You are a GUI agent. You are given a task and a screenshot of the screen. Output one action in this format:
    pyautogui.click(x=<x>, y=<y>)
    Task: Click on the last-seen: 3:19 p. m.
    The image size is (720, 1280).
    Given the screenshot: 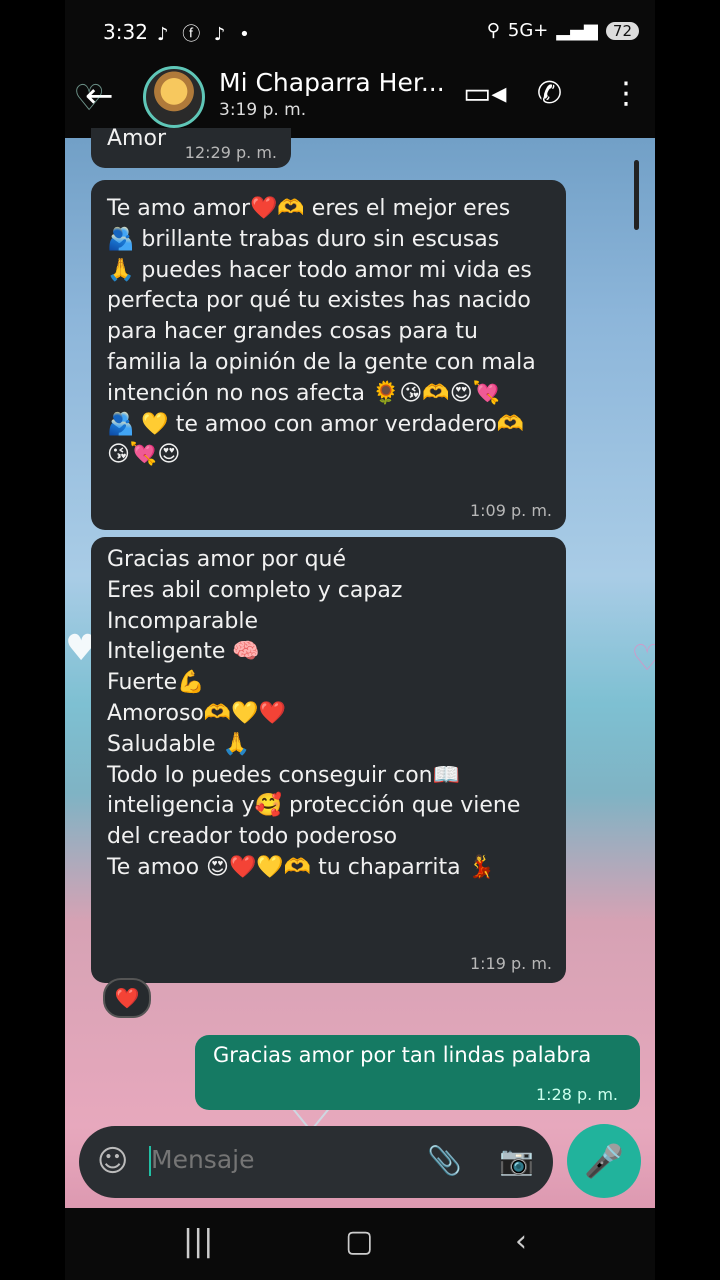 What is the action you would take?
    pyautogui.click(x=263, y=110)
    